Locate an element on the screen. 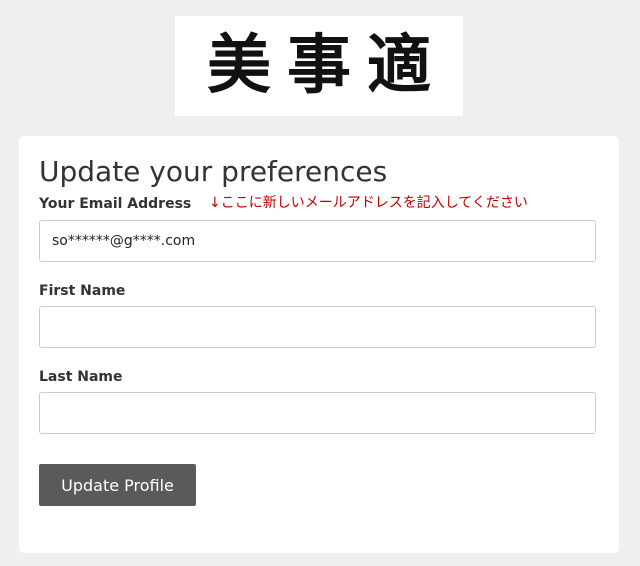  email-instruction-note: ↓ここに新しいメールアドレスを記入してください is located at coordinates (368, 203).